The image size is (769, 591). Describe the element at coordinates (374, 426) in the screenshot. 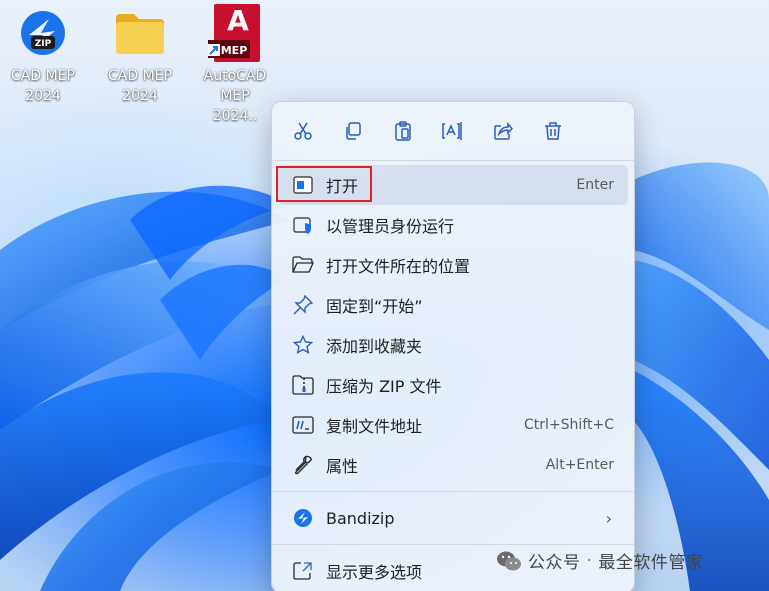

I see `menu-item-label: 复制文件地址` at that location.